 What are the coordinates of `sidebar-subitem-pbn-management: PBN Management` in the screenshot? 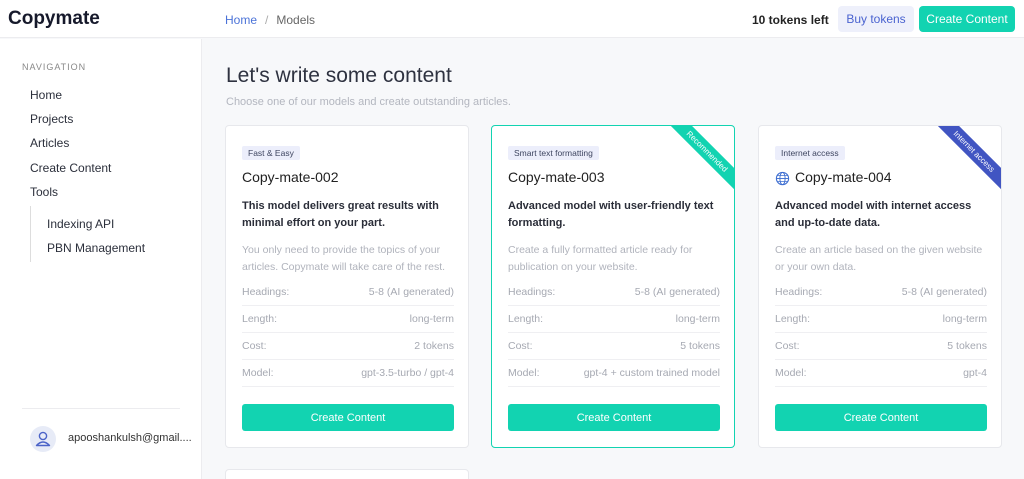 It's located at (96, 248).